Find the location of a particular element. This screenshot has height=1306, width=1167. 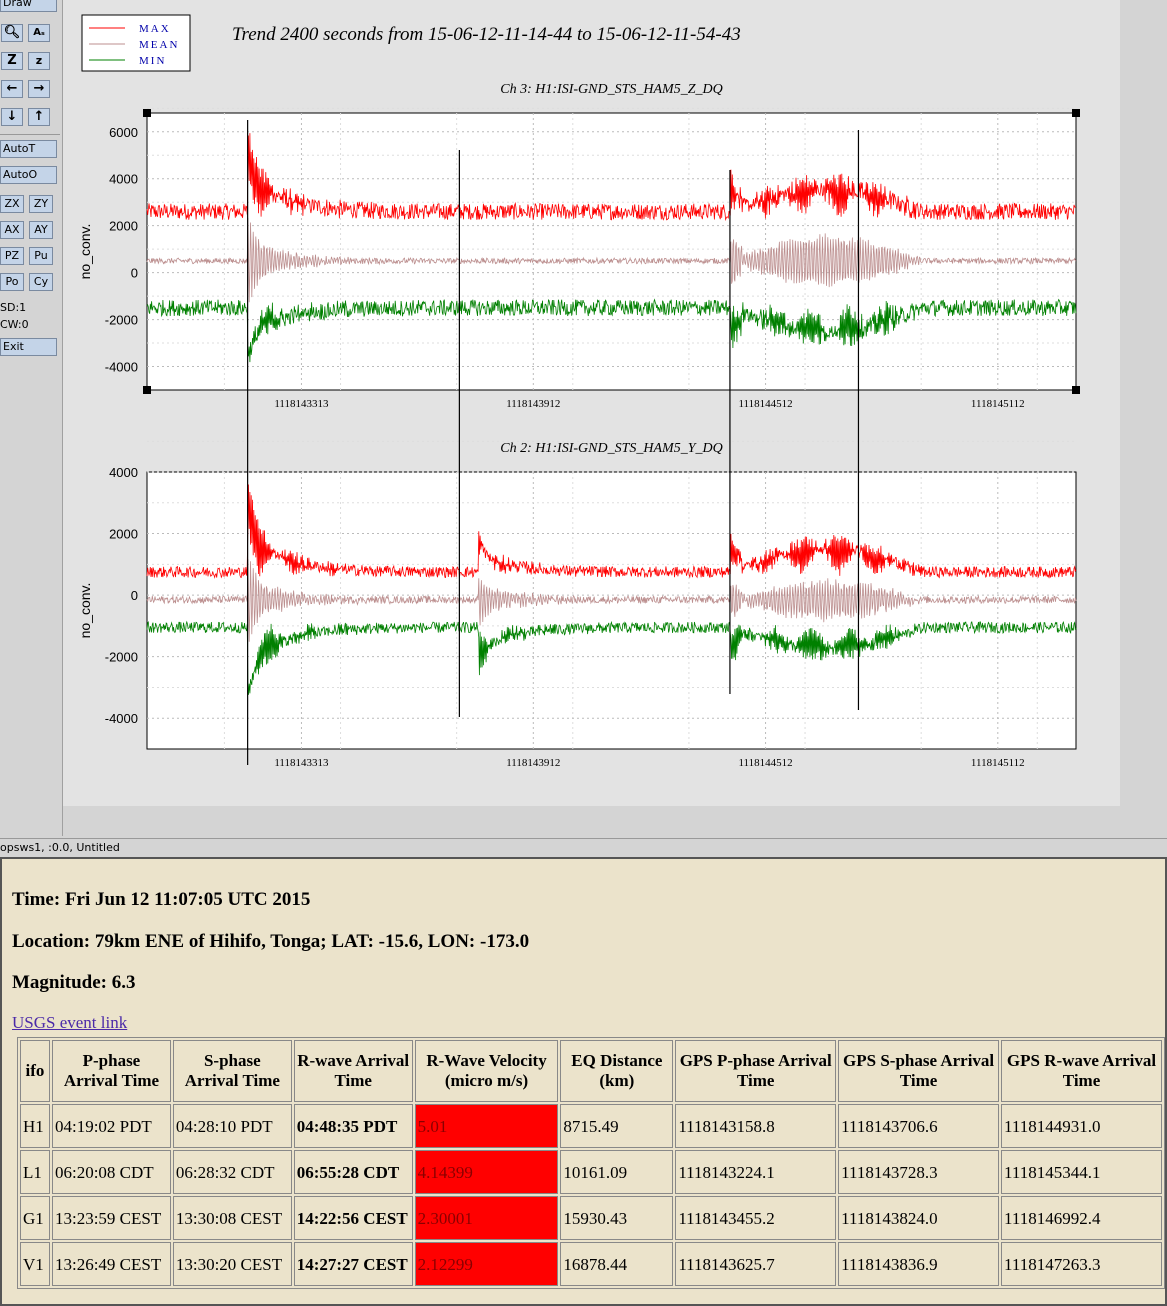

cy-button: Cy is located at coordinates (41, 282).